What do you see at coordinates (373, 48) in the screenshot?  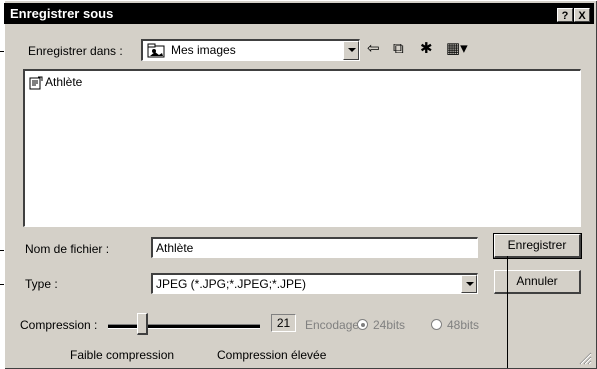 I see `back-arrow-icon: ⇦` at bounding box center [373, 48].